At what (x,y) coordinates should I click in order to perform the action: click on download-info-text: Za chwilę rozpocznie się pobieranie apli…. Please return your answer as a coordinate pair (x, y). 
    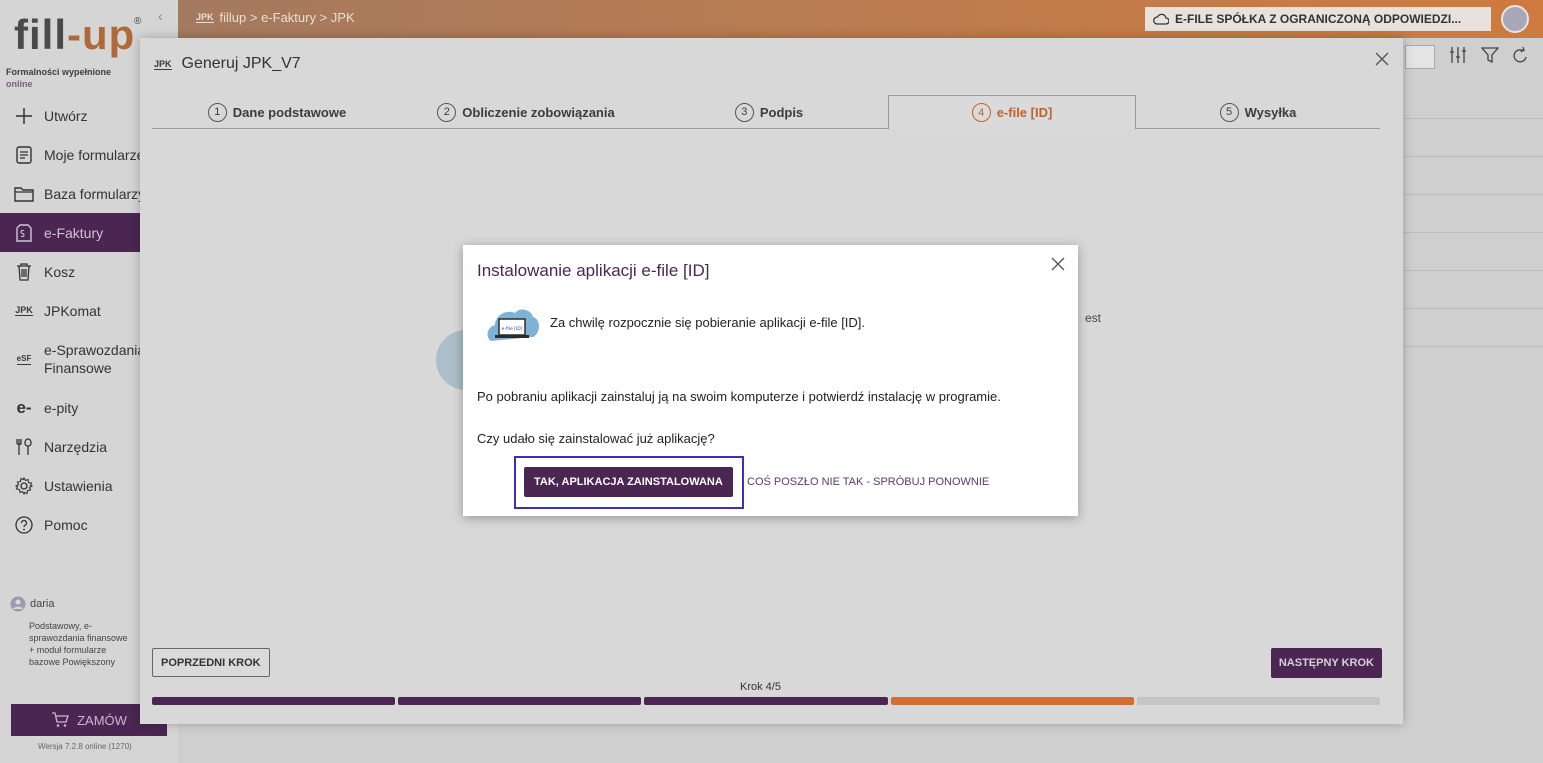
    Looking at the image, I should click on (708, 322).